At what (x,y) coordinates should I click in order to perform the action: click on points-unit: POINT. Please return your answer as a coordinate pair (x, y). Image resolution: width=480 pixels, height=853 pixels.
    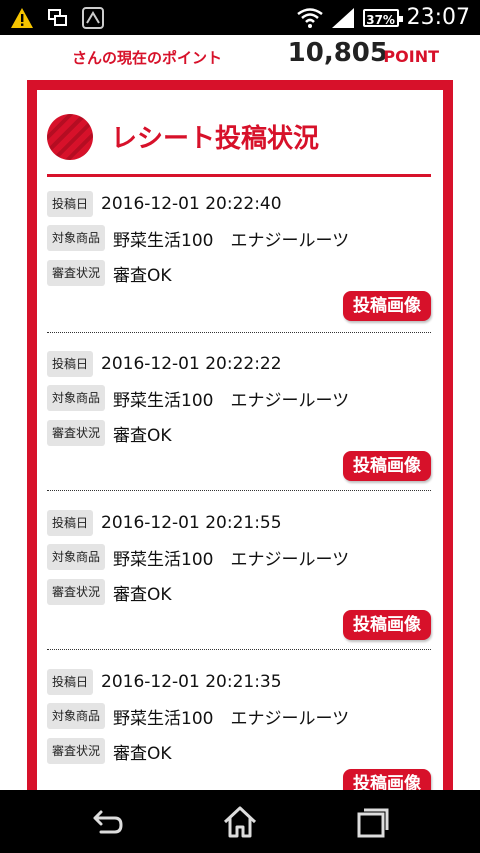
    Looking at the image, I should click on (411, 56).